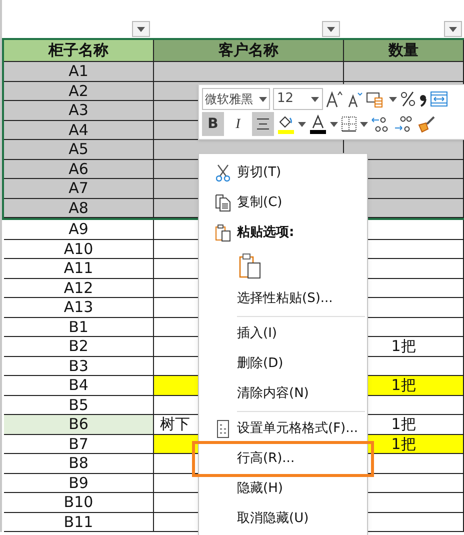  Describe the element at coordinates (79, 308) in the screenshot. I see `table-cell: A13` at that location.